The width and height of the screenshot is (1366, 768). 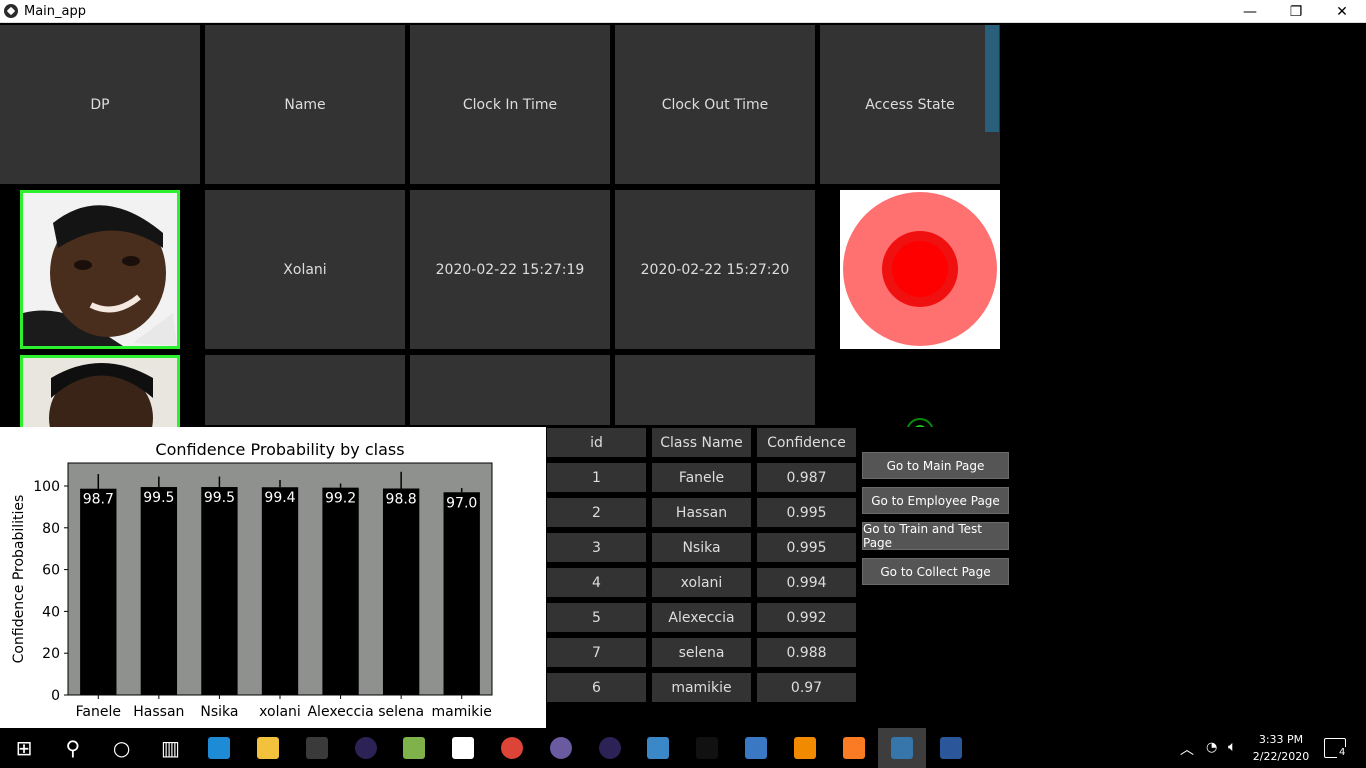 I want to click on cortana-icon: ○, so click(x=122, y=748).